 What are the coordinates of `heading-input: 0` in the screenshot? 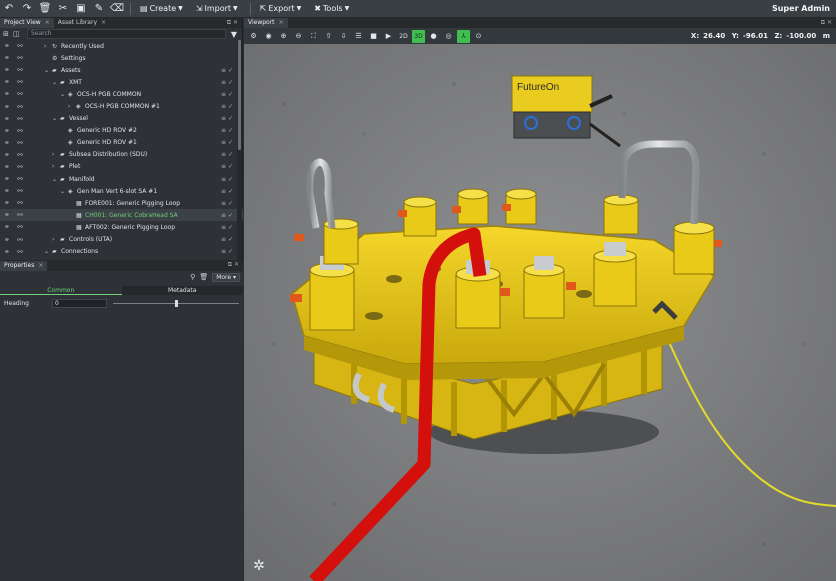 It's located at (79, 303).